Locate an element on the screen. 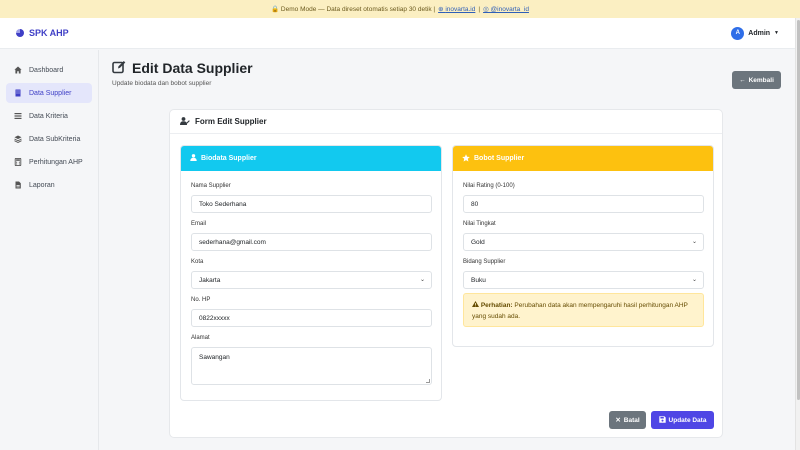  save-icon is located at coordinates (662, 420).